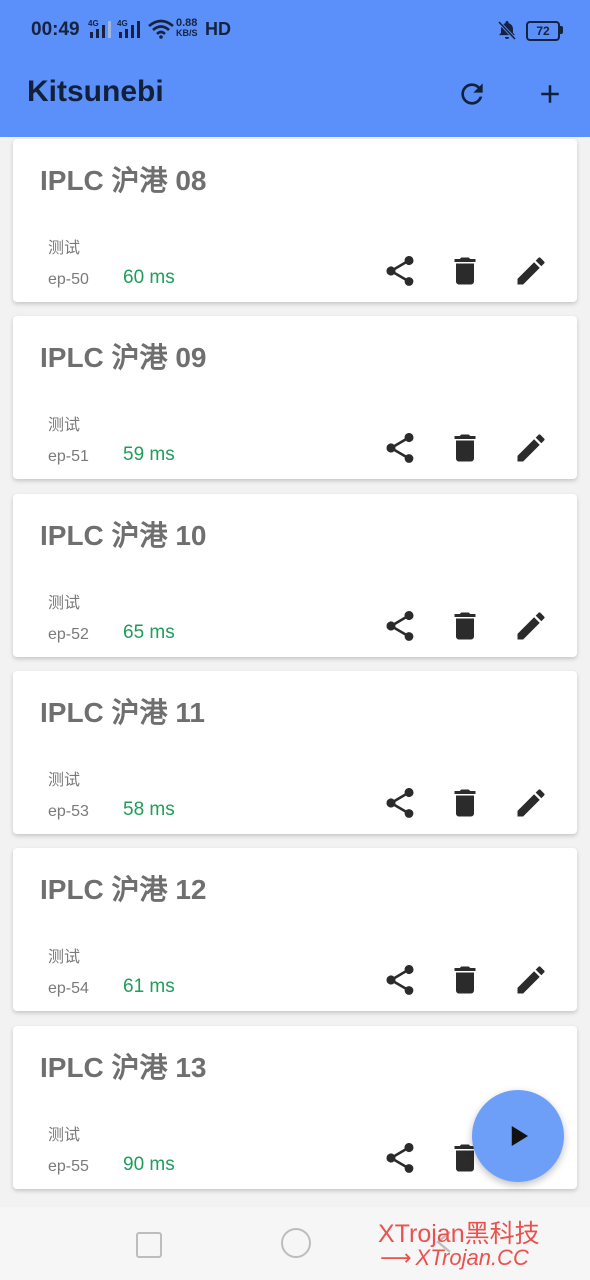  What do you see at coordinates (295, 575) in the screenshot?
I see `server-card: IPLC 沪港 10 测试 ep-52 65 ms` at bounding box center [295, 575].